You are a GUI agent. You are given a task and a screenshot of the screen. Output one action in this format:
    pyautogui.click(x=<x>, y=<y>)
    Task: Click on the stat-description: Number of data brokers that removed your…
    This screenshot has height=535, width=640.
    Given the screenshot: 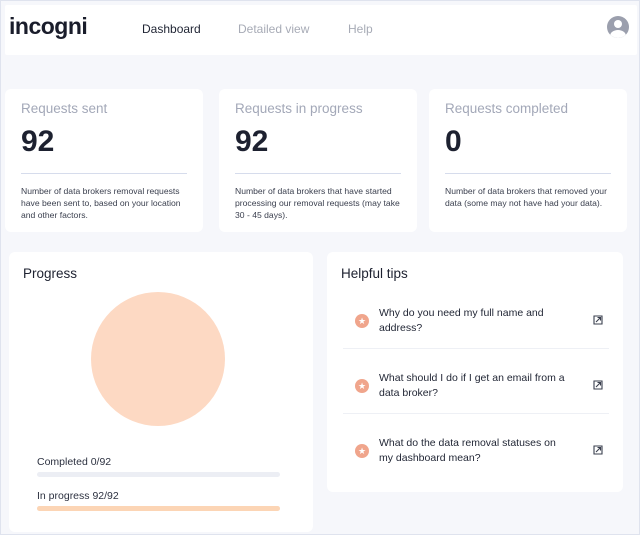 What is the action you would take?
    pyautogui.click(x=526, y=197)
    